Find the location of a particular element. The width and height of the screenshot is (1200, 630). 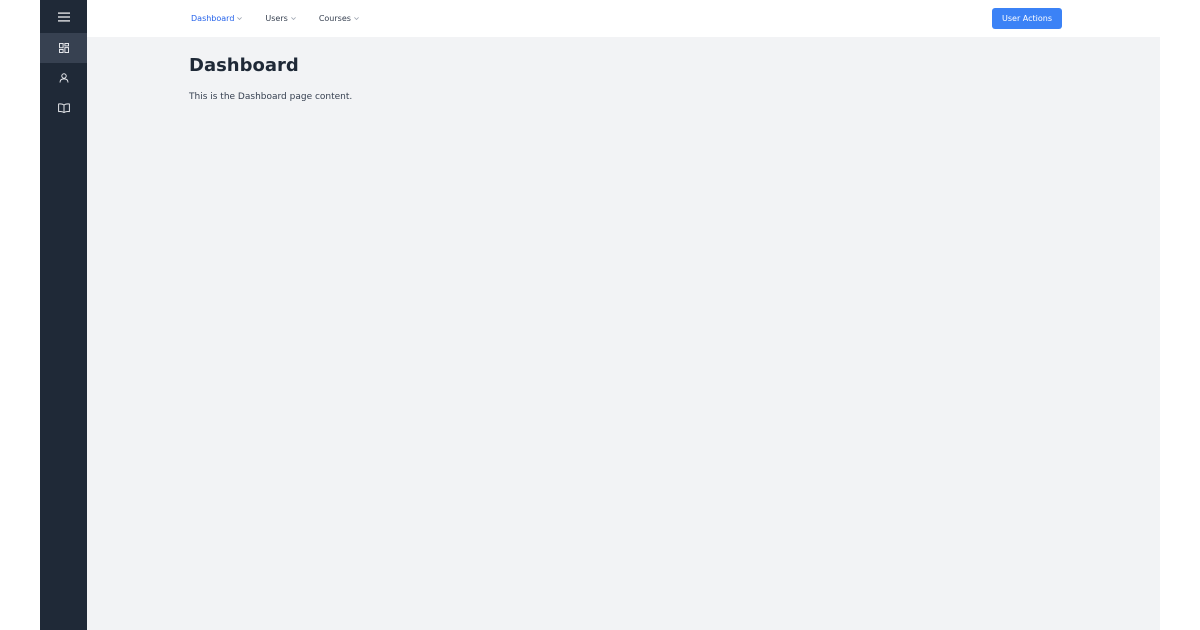

page-title: Dashboard is located at coordinates (244, 65).